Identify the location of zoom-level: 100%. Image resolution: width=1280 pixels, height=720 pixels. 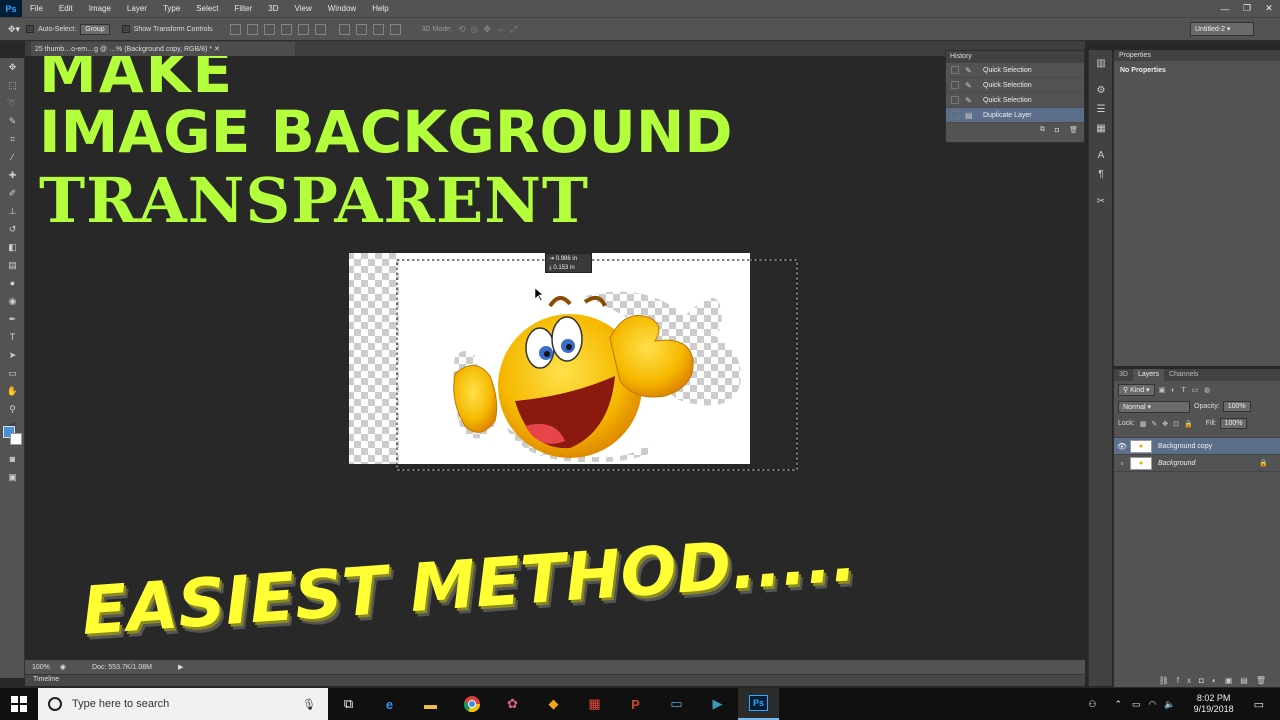
(41, 667).